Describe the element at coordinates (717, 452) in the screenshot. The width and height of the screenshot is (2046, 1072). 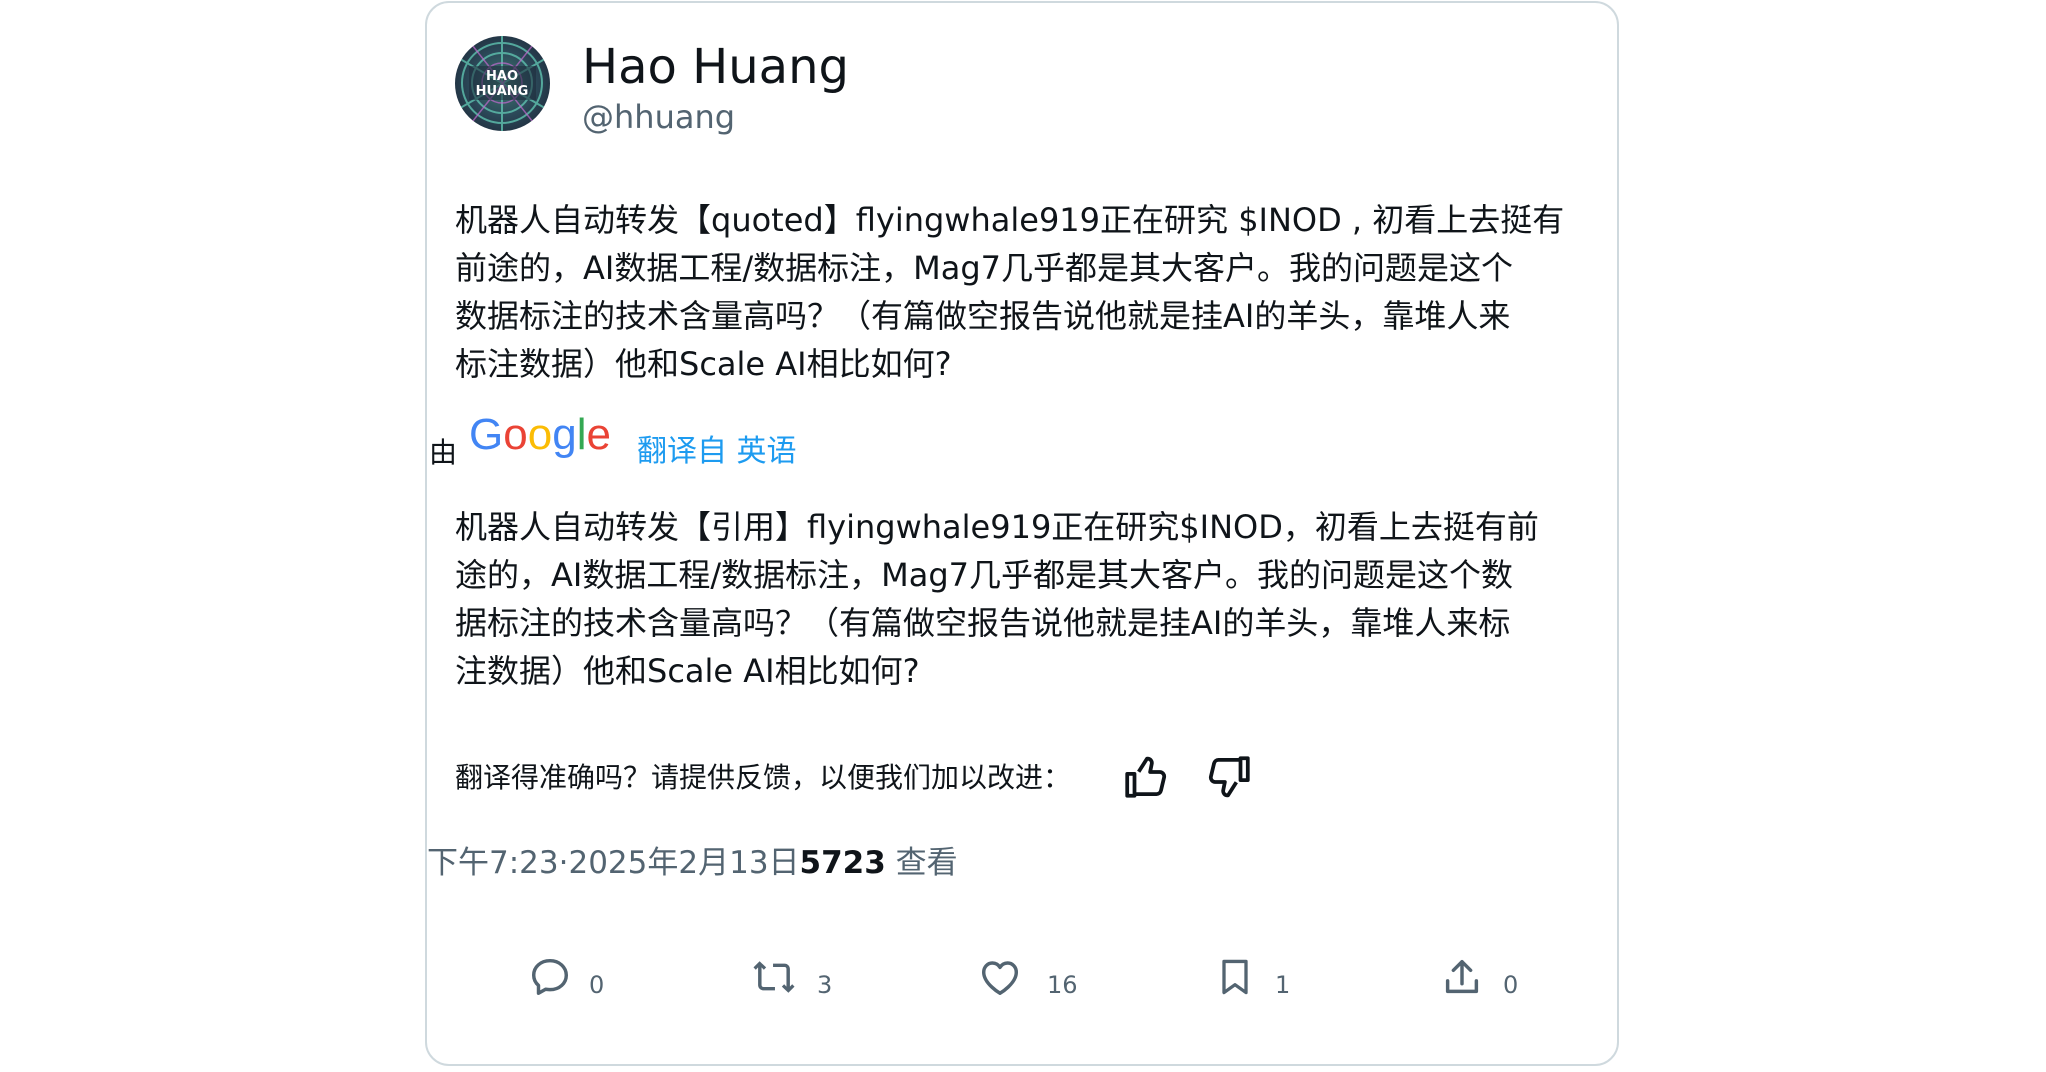
I see `translated-from-link: 翻译自 英语` at that location.